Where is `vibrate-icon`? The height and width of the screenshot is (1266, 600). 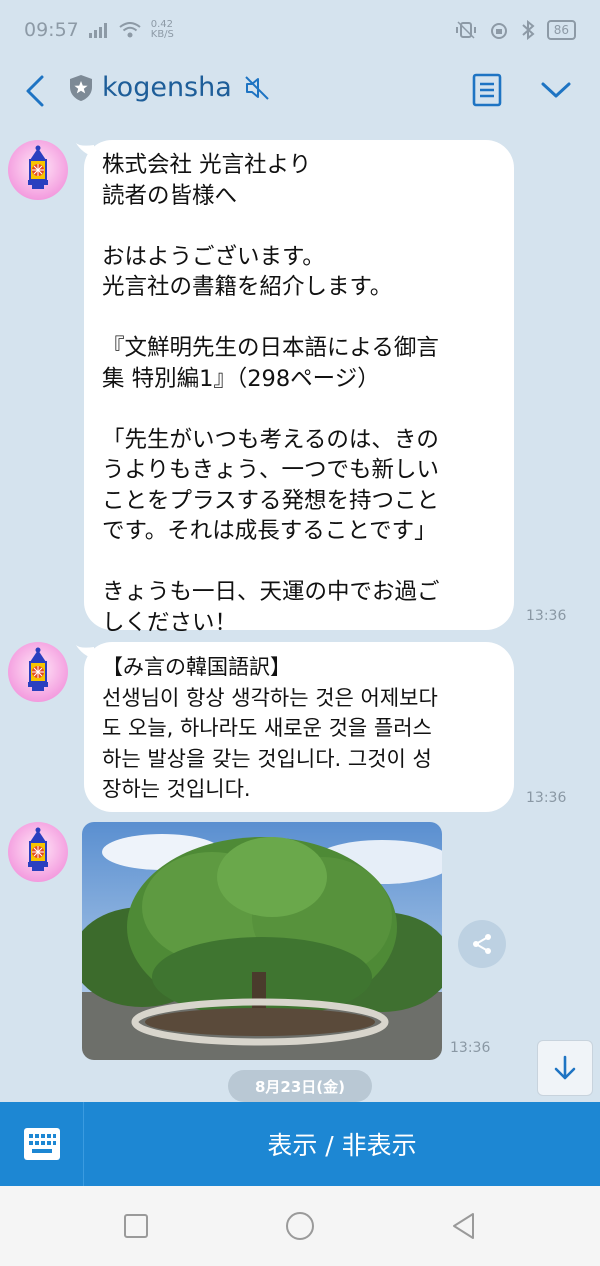
vibrate-icon is located at coordinates (465, 30).